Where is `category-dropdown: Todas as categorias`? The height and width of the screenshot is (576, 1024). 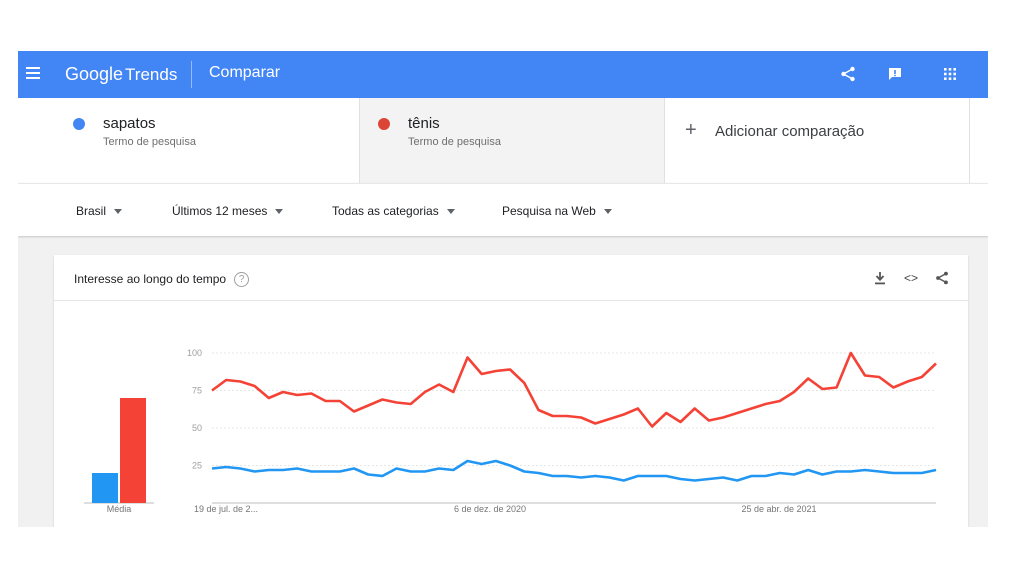 category-dropdown: Todas as categorias is located at coordinates (393, 211).